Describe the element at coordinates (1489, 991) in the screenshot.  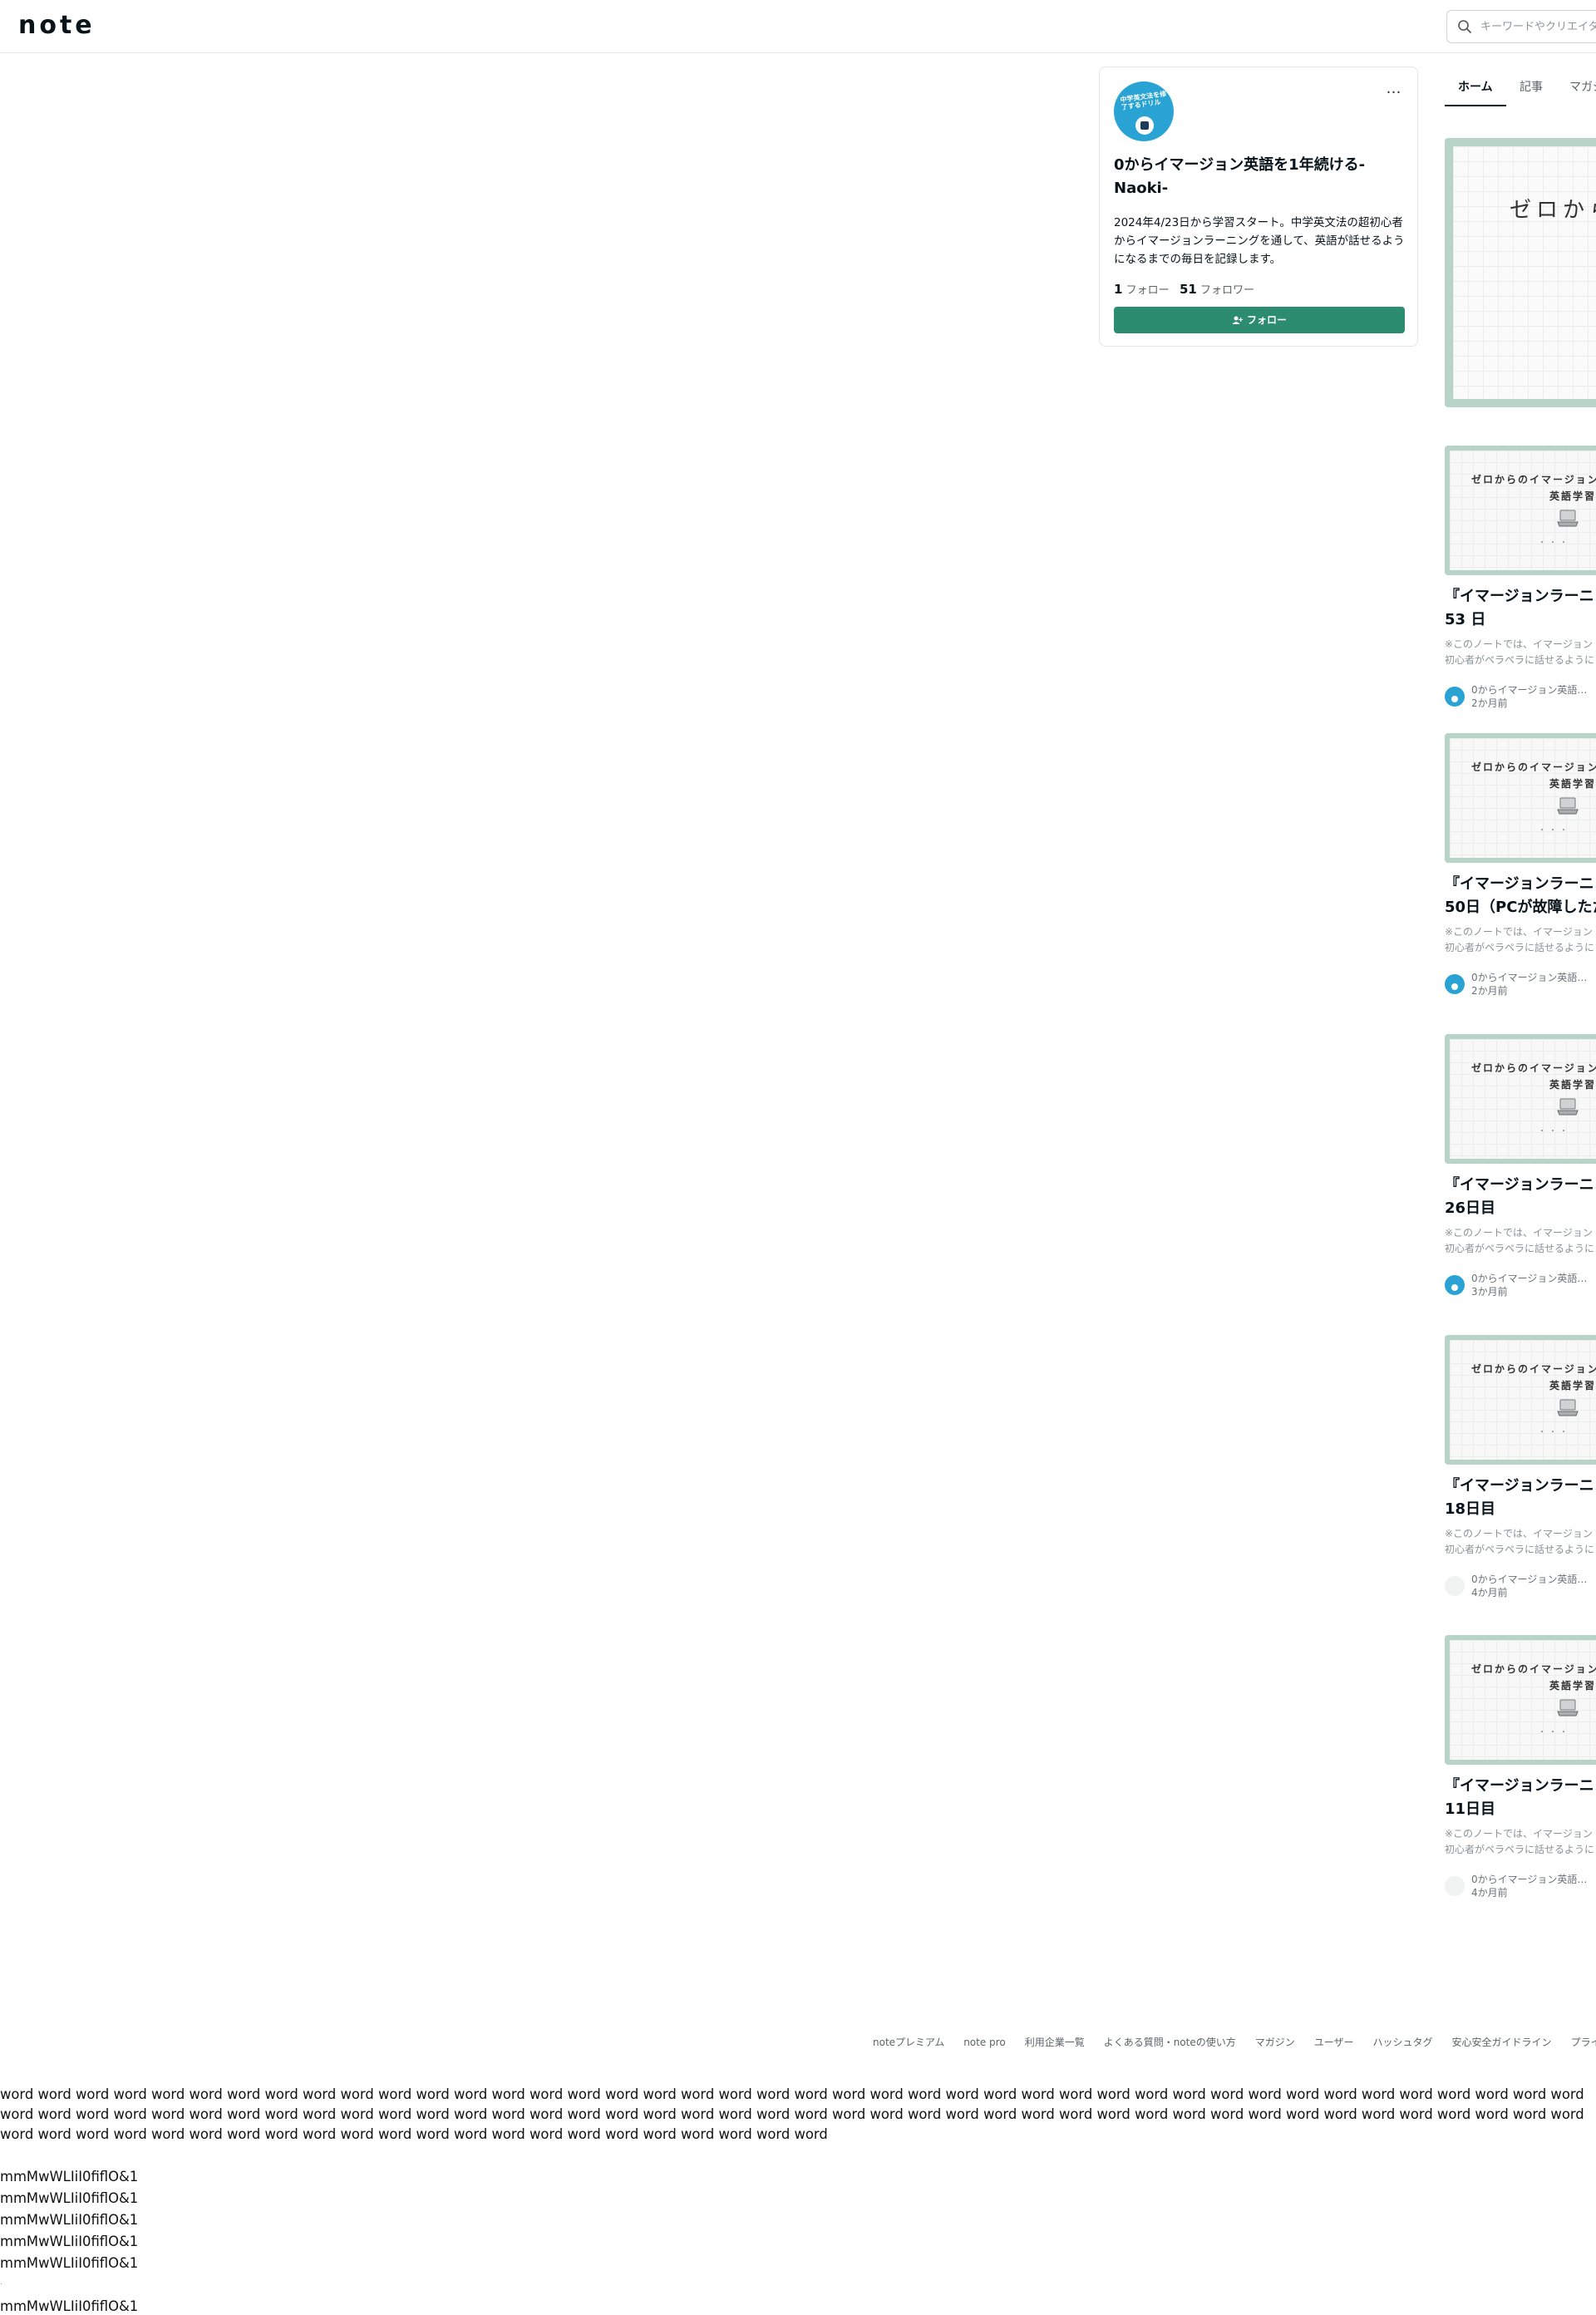
I see `publish-date: 2か月前` at that location.